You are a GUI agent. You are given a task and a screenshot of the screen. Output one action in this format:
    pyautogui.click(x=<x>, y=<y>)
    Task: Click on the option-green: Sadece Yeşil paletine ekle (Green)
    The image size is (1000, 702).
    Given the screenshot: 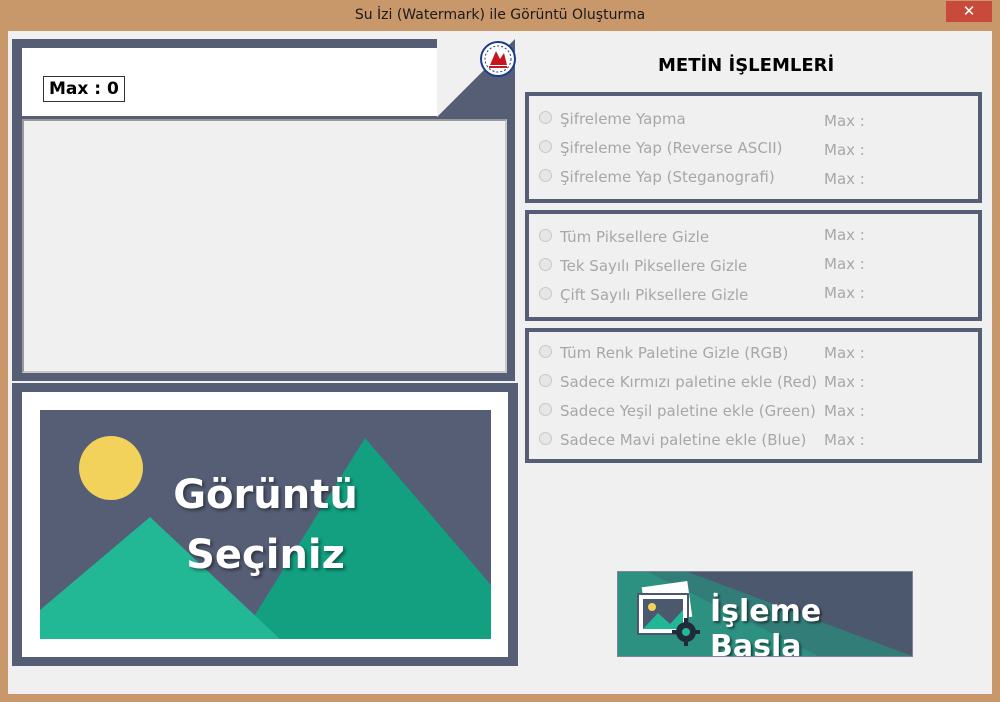 What is the action you would take?
    pyautogui.click(x=677, y=411)
    